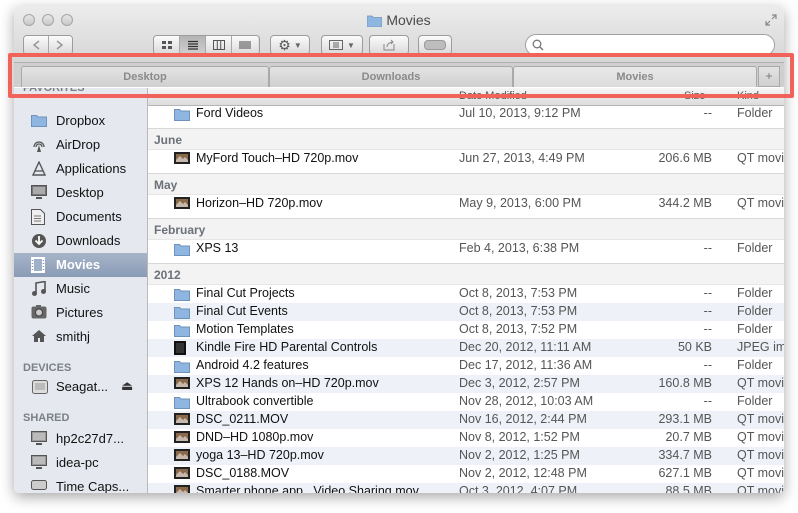 Image resolution: width=798 pixels, height=513 pixels. Describe the element at coordinates (243, 473) in the screenshot. I see `file-name: DSC_0188.MOV` at that location.